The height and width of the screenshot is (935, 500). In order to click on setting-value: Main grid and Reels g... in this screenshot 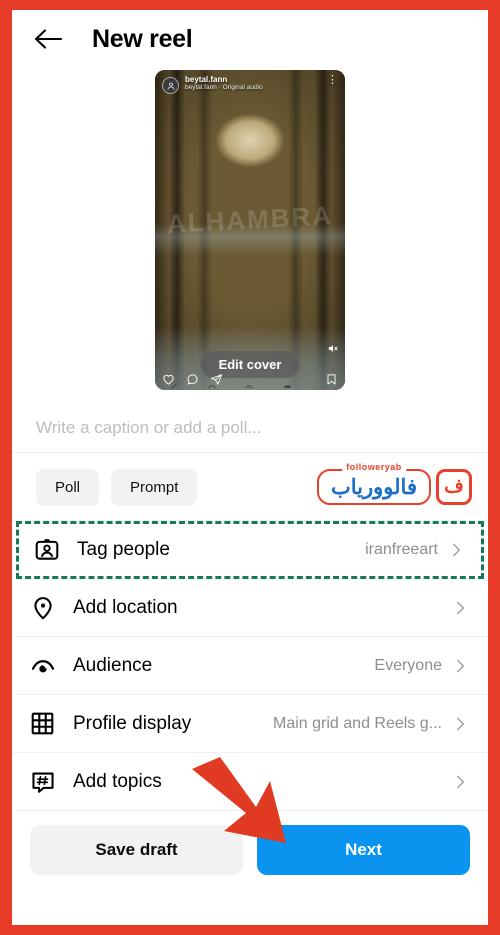, I will do `click(357, 723)`.